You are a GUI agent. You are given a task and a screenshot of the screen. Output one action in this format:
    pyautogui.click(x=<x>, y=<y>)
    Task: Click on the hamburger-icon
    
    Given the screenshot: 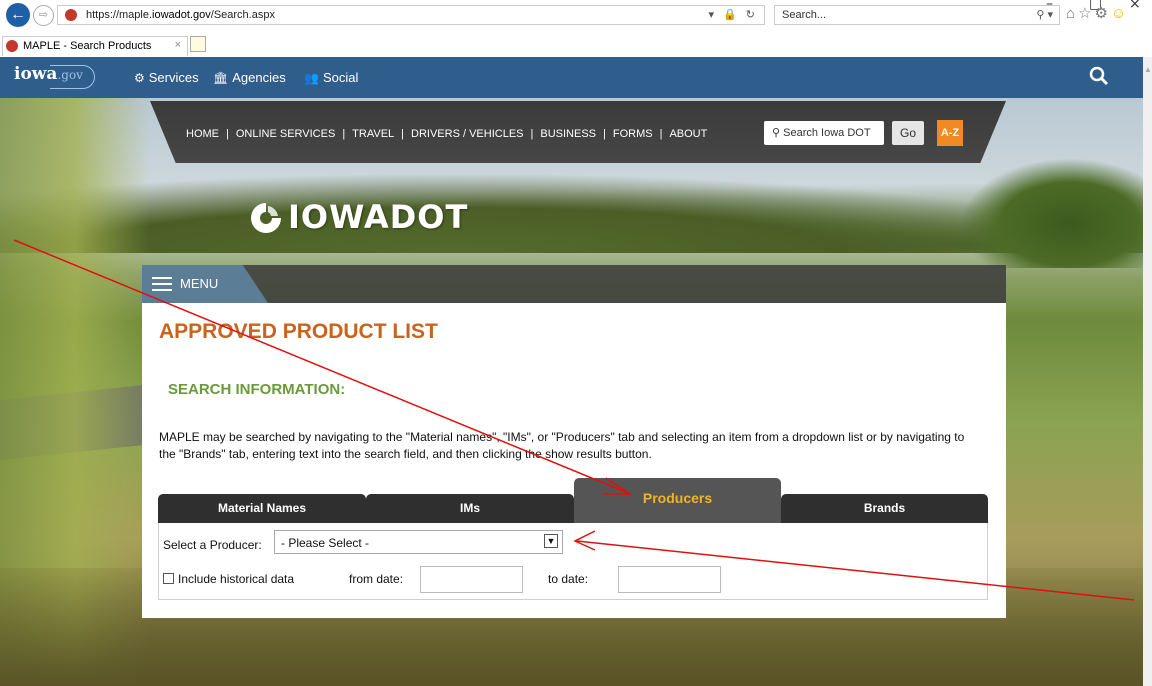 What is the action you would take?
    pyautogui.click(x=162, y=286)
    